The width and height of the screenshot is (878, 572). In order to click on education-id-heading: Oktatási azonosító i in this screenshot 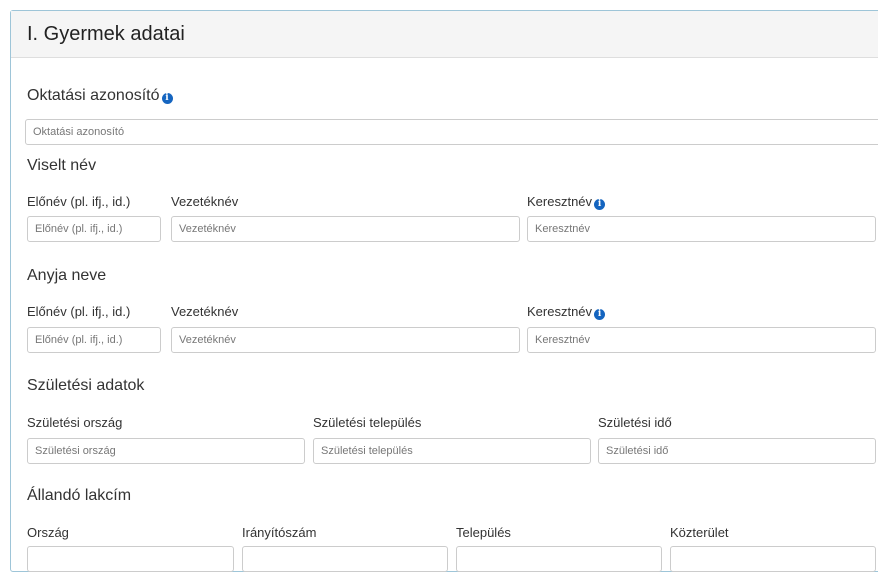, I will do `click(100, 96)`.